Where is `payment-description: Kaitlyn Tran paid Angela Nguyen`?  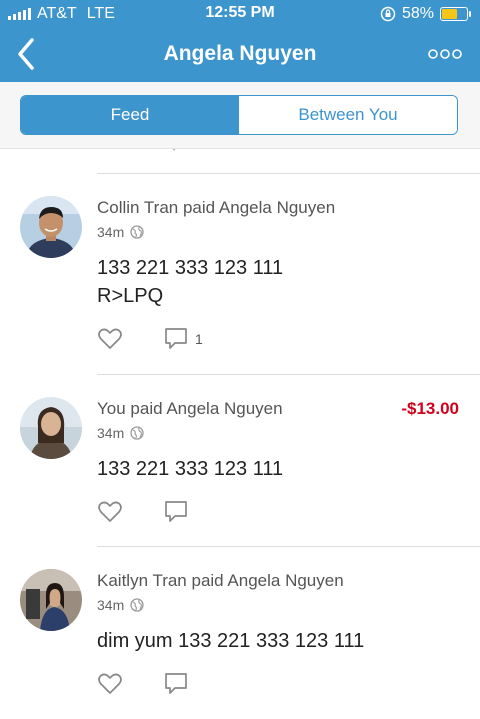 payment-description: Kaitlyn Tran paid Angela Nguyen is located at coordinates (220, 580).